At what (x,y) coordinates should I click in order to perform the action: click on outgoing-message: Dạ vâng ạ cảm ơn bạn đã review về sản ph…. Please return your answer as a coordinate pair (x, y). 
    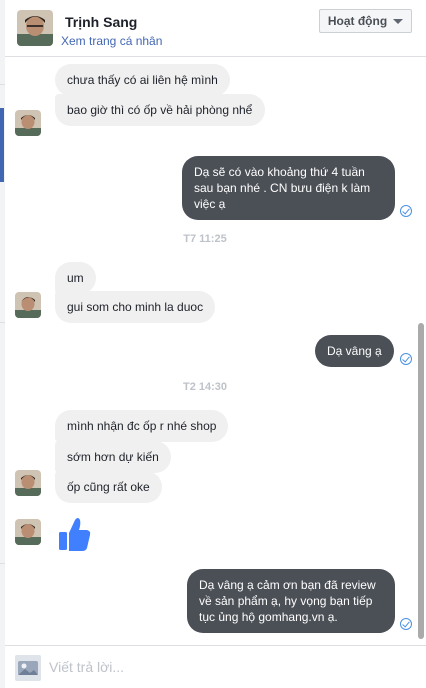
    Looking at the image, I should click on (291, 601).